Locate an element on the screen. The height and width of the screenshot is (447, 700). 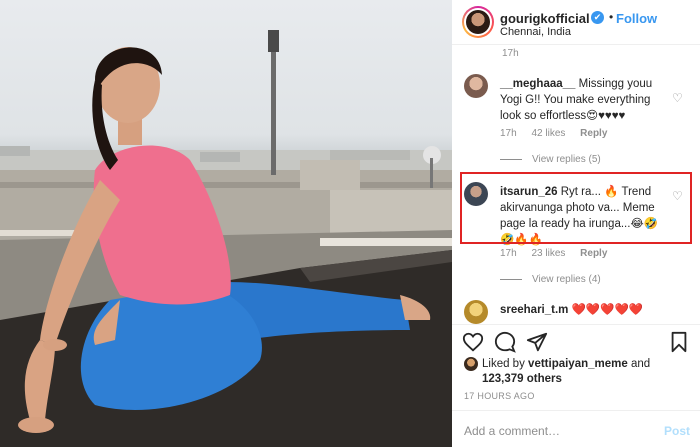
liker-avatar is located at coordinates (471, 364).